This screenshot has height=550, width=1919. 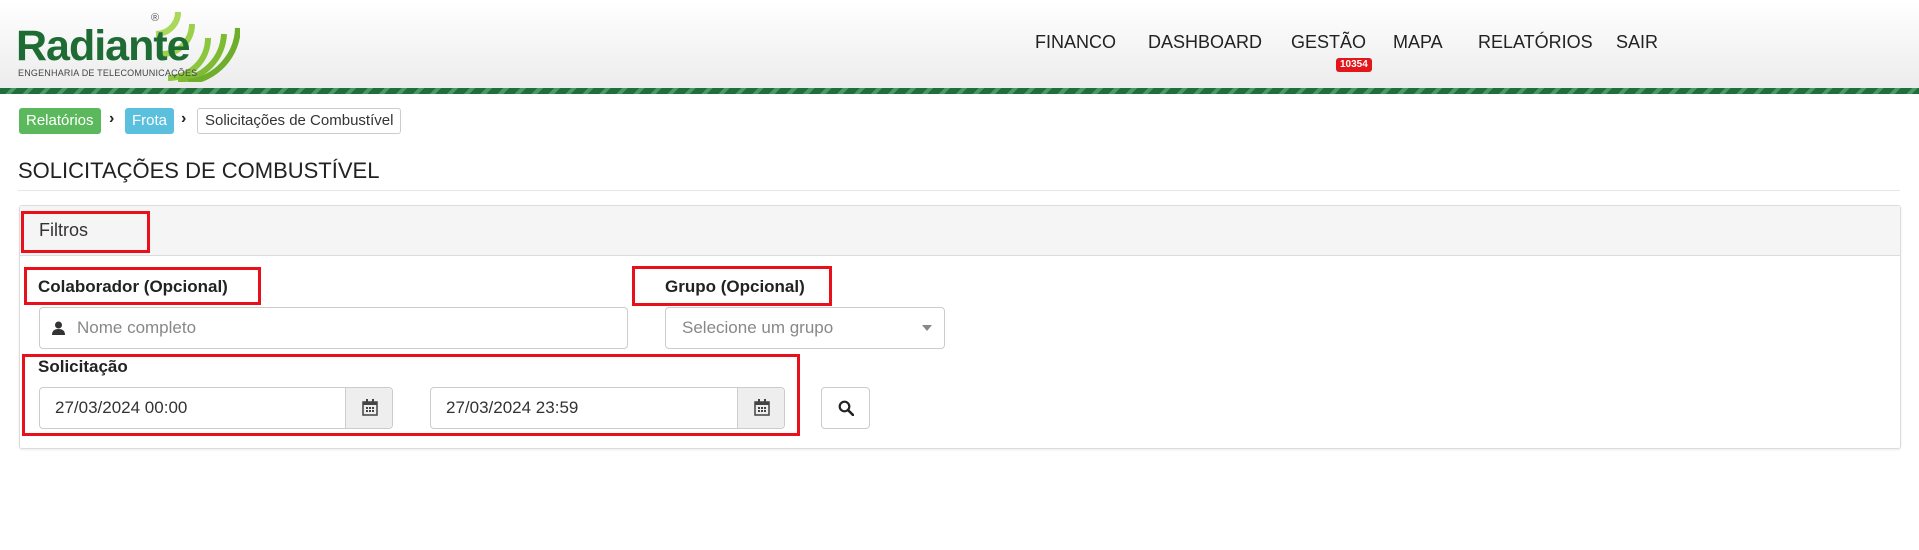 What do you see at coordinates (199, 170) in the screenshot?
I see `page-title: SOLICITAÇÕES DE COMBUSTÍVEL` at bounding box center [199, 170].